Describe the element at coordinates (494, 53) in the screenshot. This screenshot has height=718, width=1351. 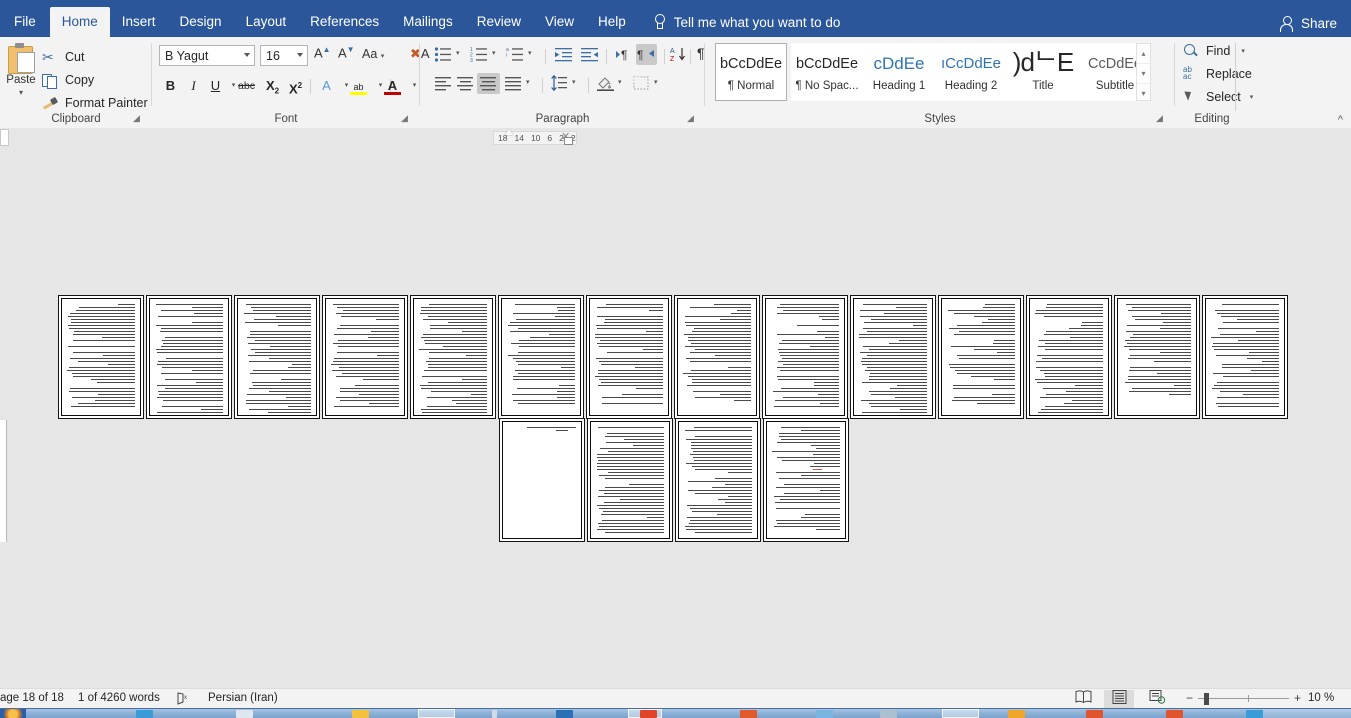
I see `numbering-dropdown: ▾` at that location.